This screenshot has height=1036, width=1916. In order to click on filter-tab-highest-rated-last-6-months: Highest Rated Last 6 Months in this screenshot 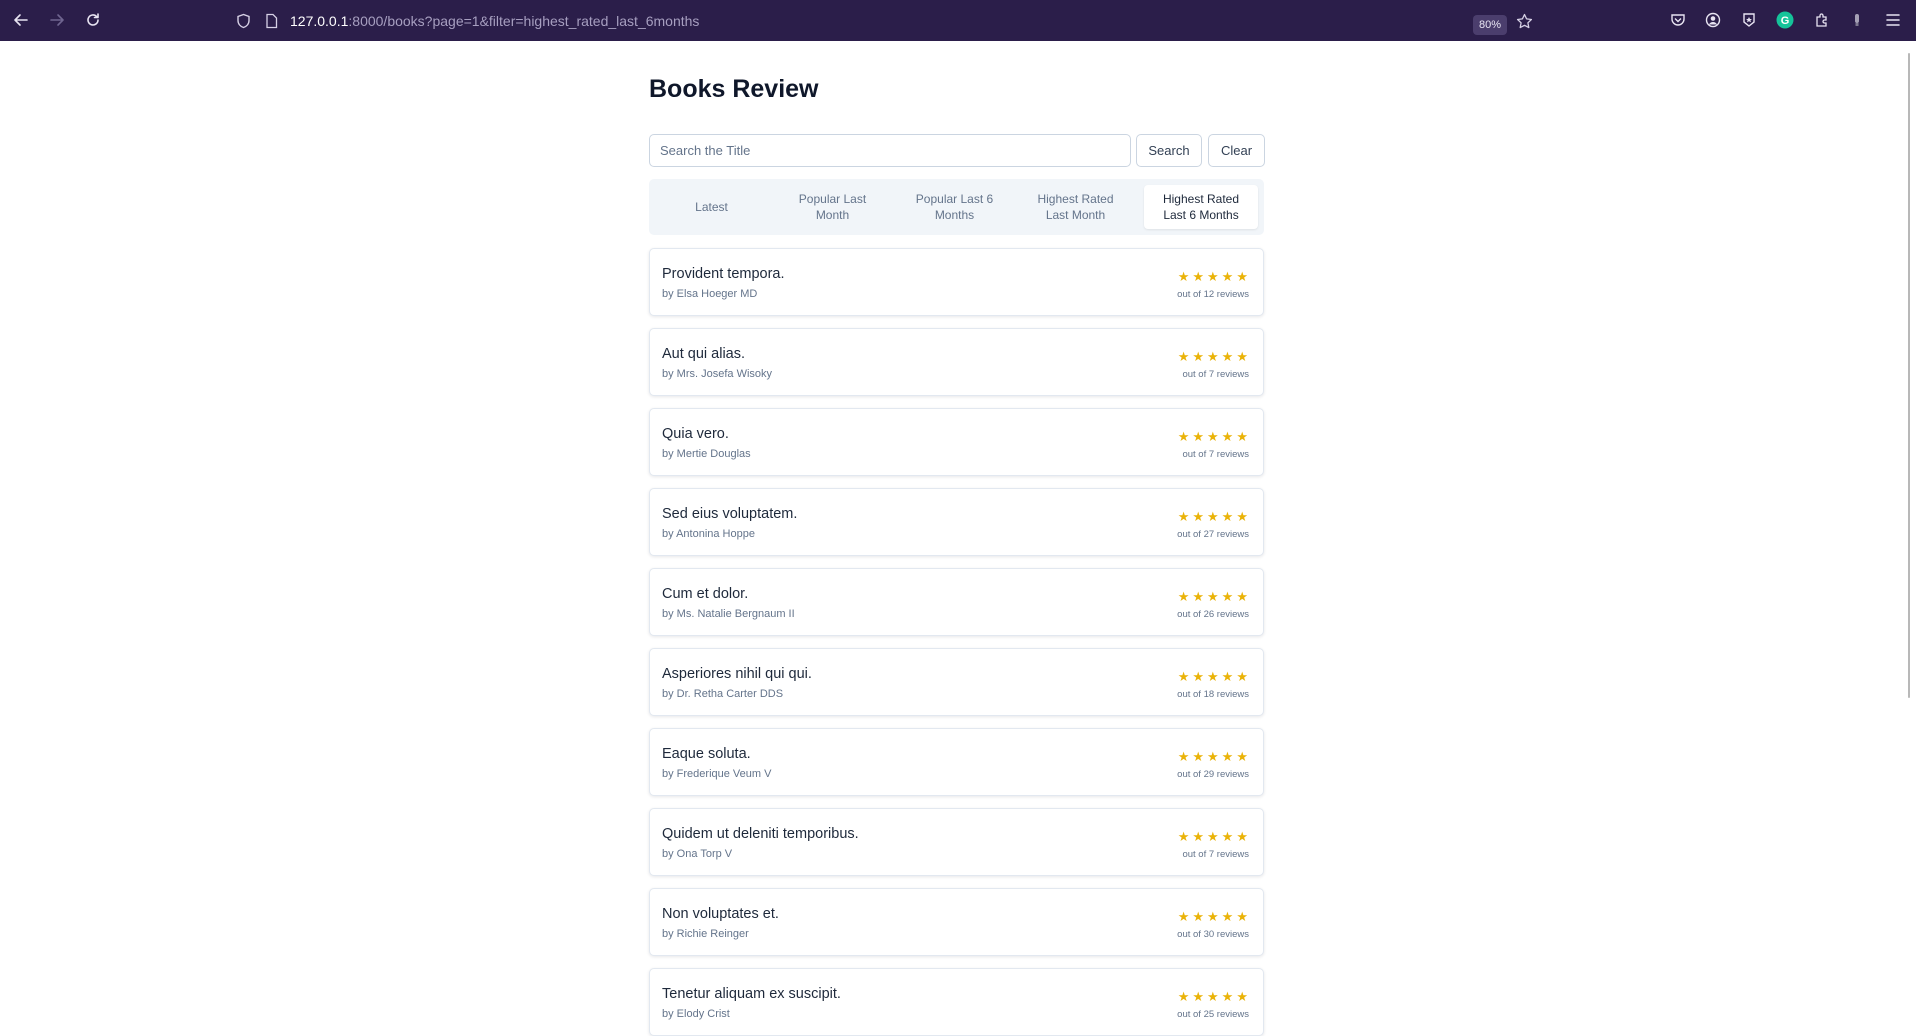, I will do `click(1201, 207)`.